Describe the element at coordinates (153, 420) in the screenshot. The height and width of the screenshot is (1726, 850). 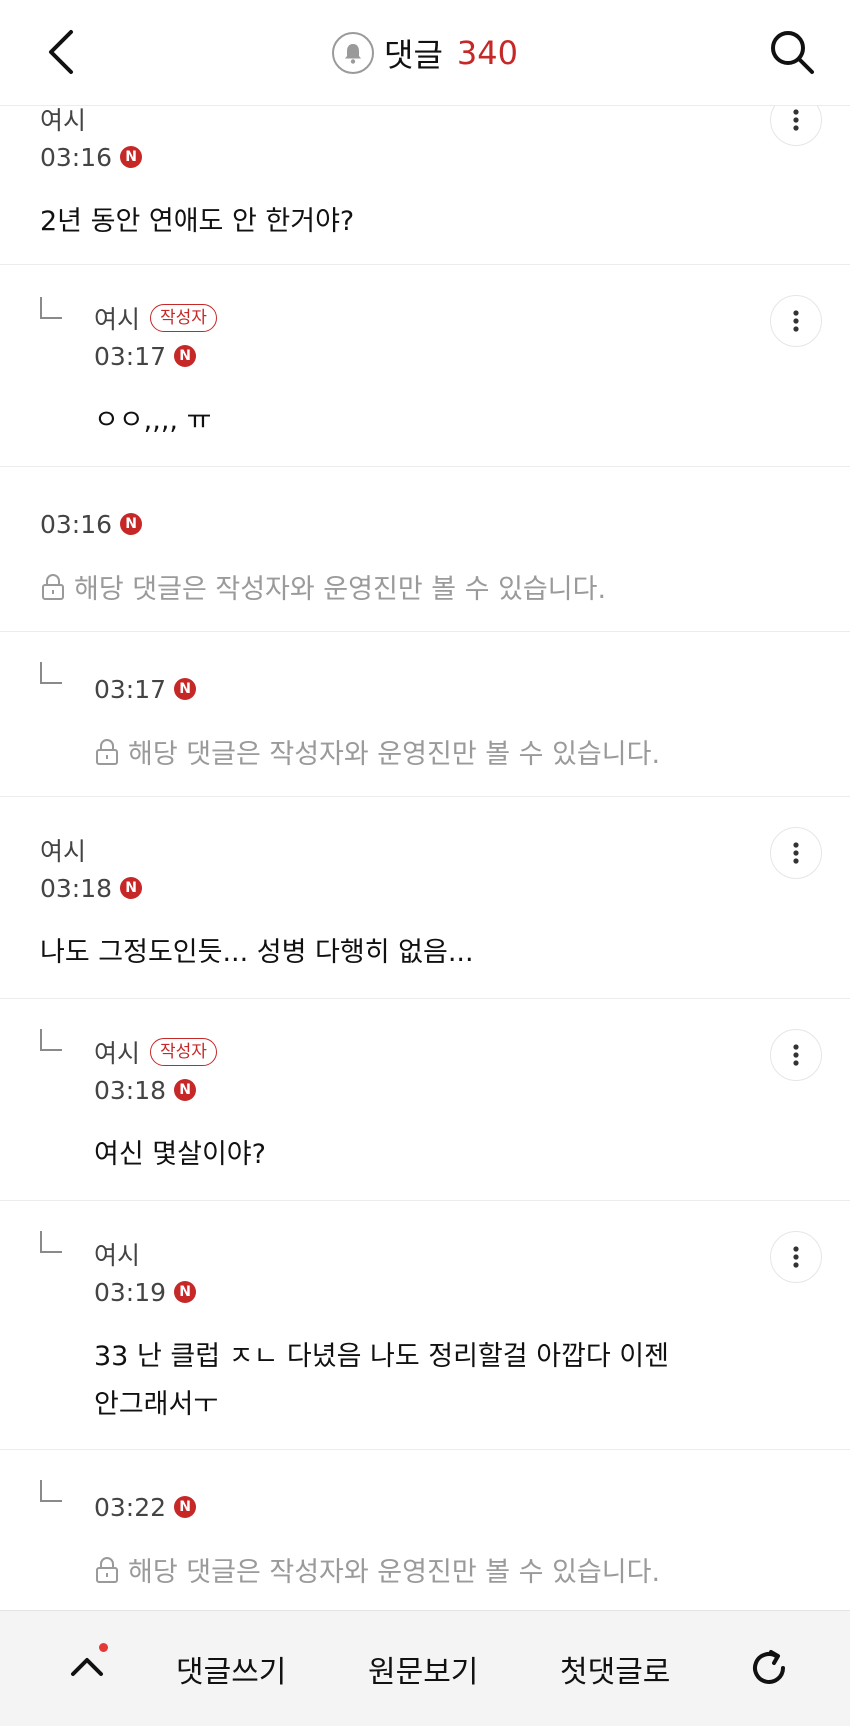
I see `comment-text-line: ㅇㅇ,,,, ㅠ` at that location.